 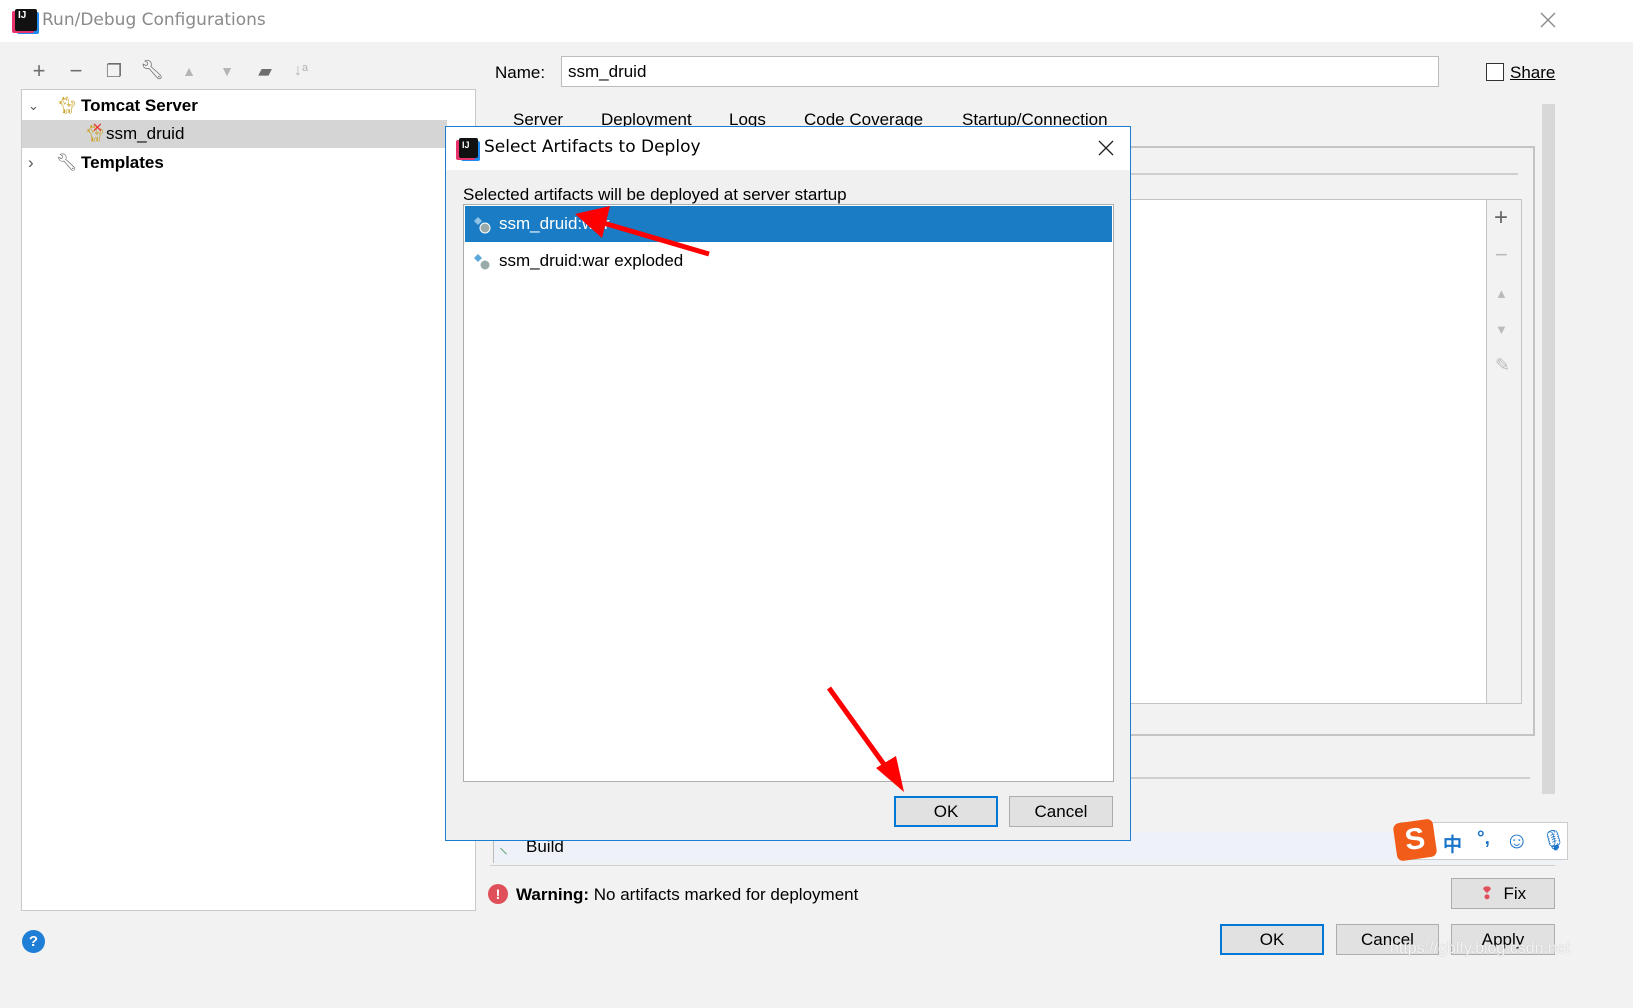 I want to click on share-checkbox, so click(x=1495, y=72).